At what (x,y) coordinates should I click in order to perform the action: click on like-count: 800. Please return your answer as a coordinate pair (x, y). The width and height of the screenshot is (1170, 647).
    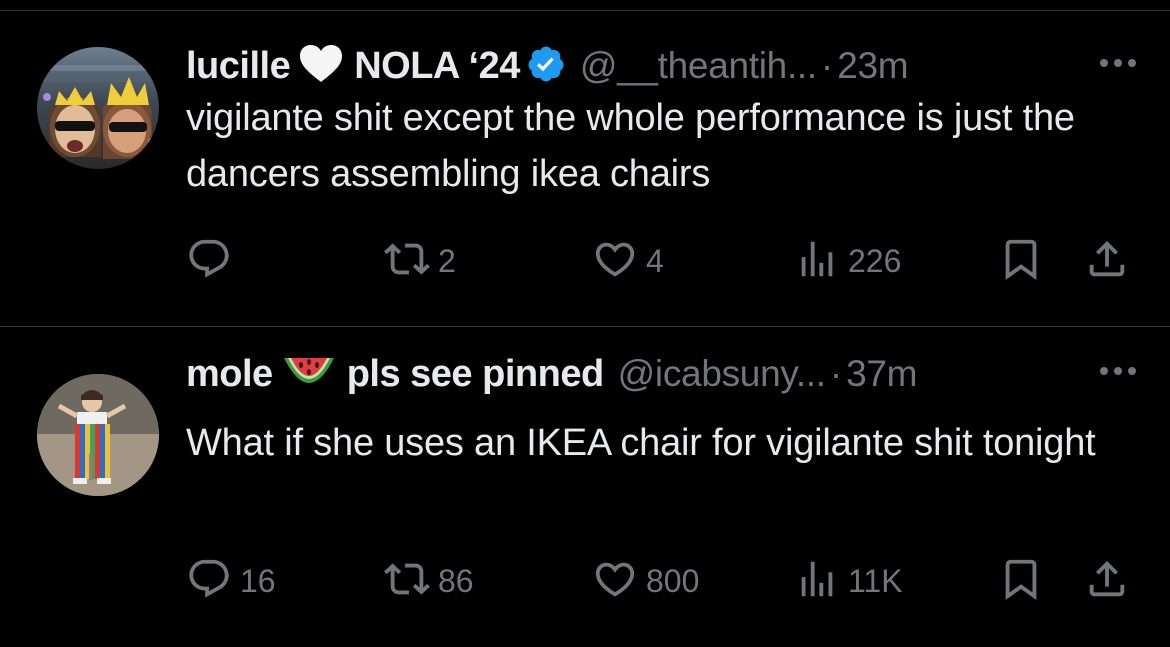
    Looking at the image, I should click on (673, 580).